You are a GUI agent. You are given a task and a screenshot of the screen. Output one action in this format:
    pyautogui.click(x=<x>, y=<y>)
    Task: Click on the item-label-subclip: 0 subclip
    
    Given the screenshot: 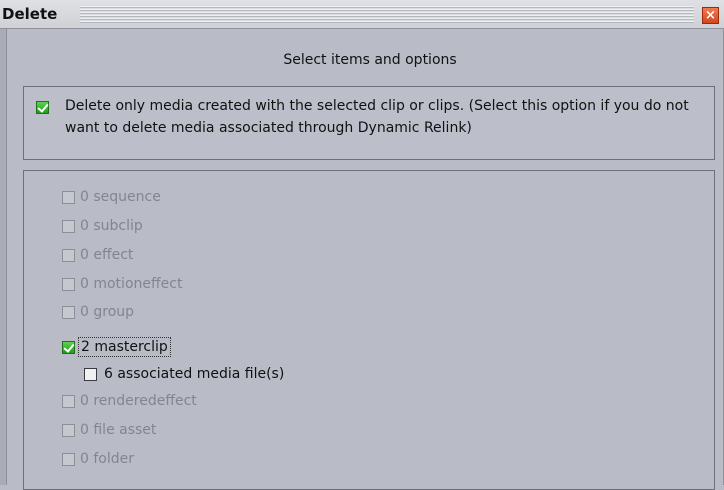 What is the action you would take?
    pyautogui.click(x=111, y=226)
    